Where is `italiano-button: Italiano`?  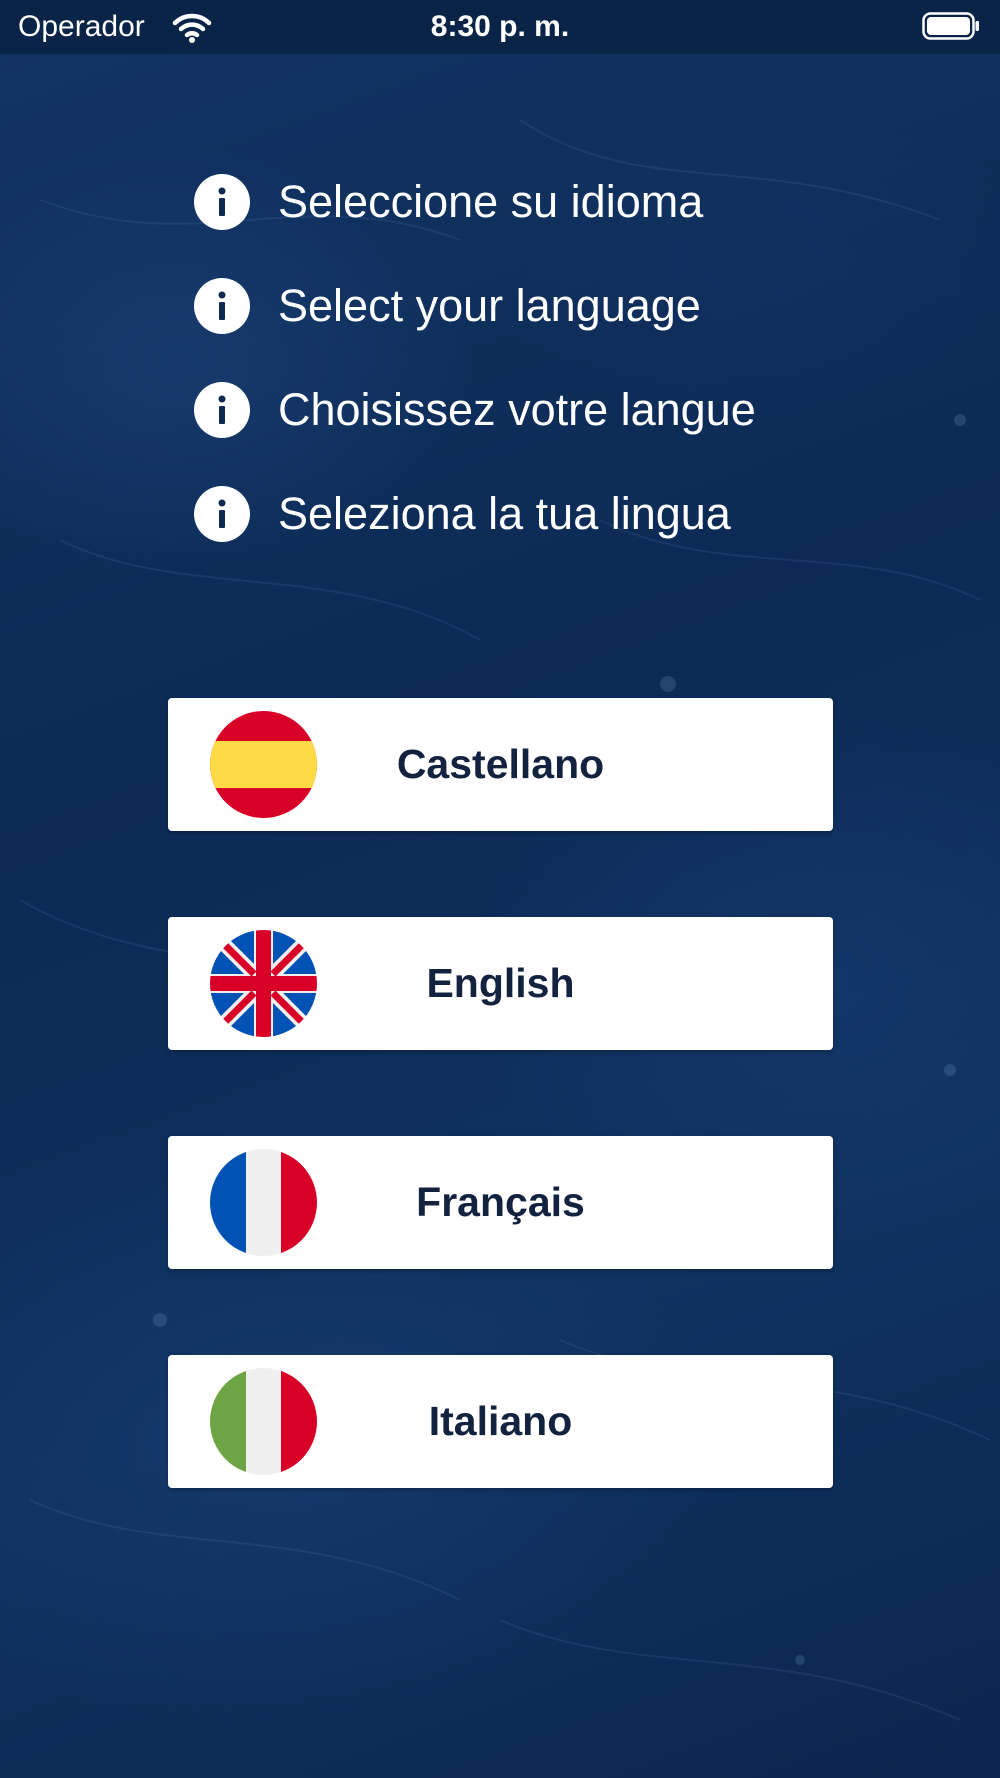
italiano-button: Italiano is located at coordinates (500, 1421).